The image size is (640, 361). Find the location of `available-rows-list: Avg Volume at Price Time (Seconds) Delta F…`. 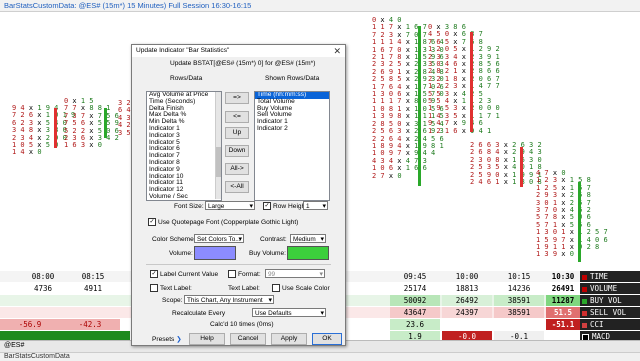

available-rows-list: Avg Volume at Price Time (Seconds) Delta F… is located at coordinates (184, 146).